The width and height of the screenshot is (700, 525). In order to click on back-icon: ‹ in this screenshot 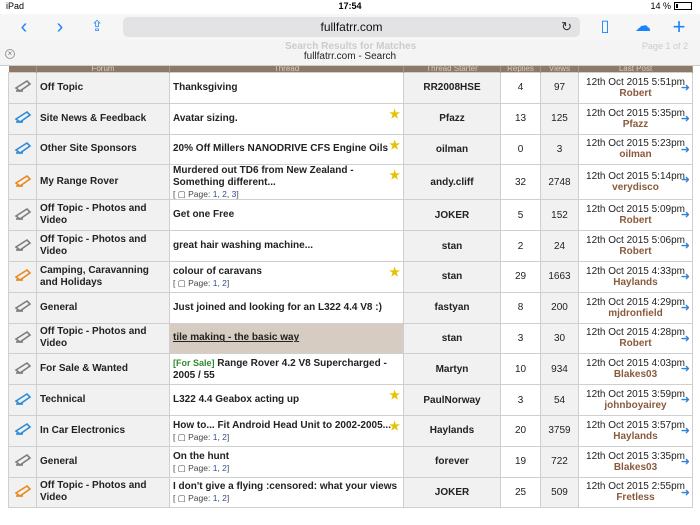, I will do `click(24, 27)`.